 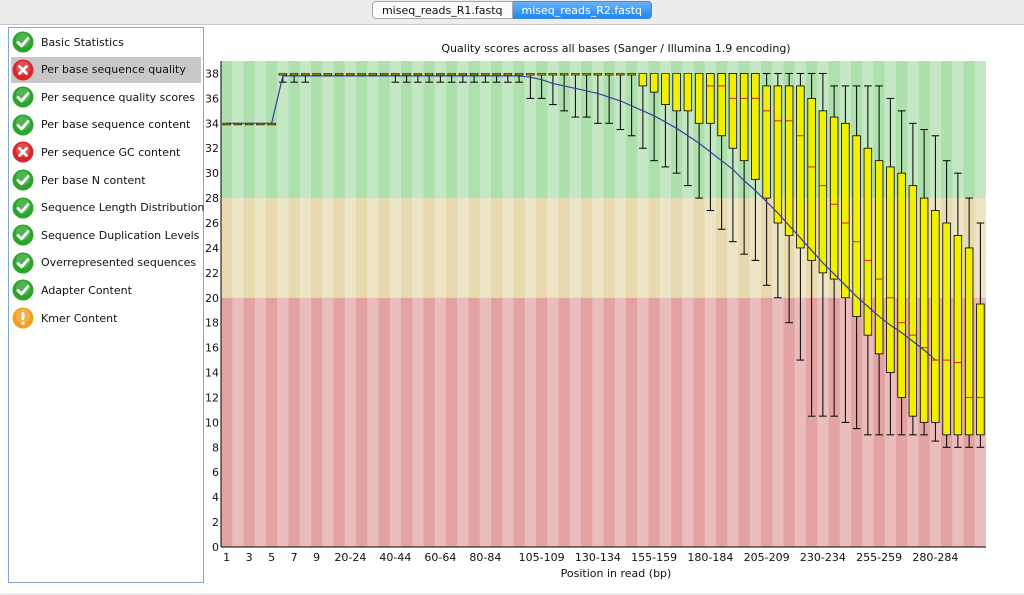 I want to click on module-item: Basic Statistics, so click(x=106, y=42).